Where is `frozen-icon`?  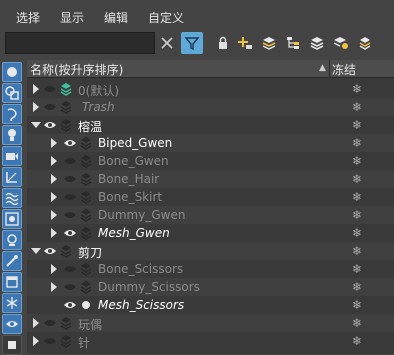
frozen-icon is located at coordinates (12, 303).